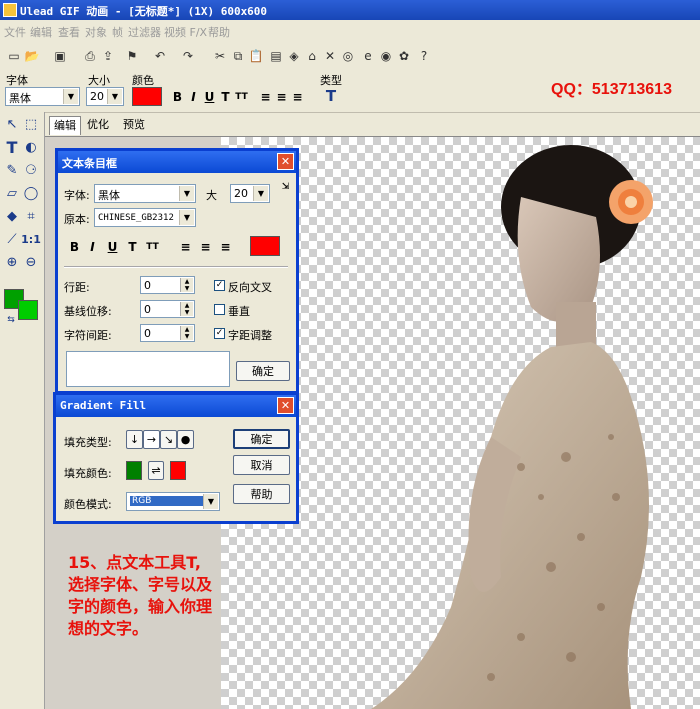 This screenshot has width=700, height=709. Describe the element at coordinates (160, 56) in the screenshot. I see `undo-icon: ↶` at that location.